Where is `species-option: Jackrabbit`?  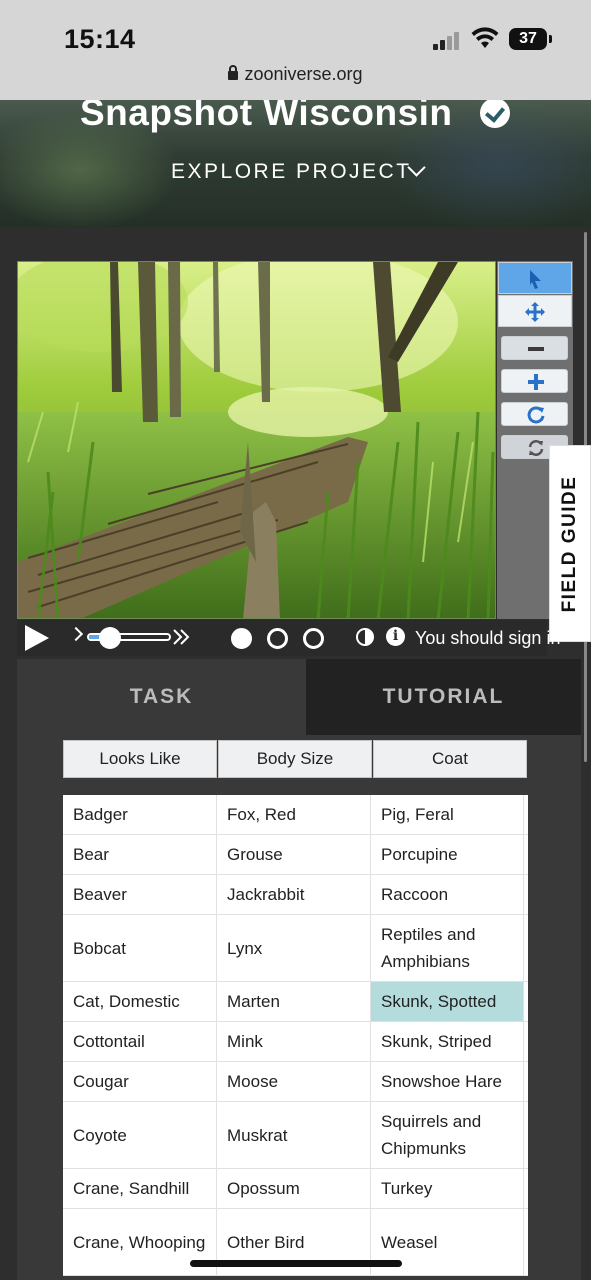
species-option: Jackrabbit is located at coordinates (294, 894).